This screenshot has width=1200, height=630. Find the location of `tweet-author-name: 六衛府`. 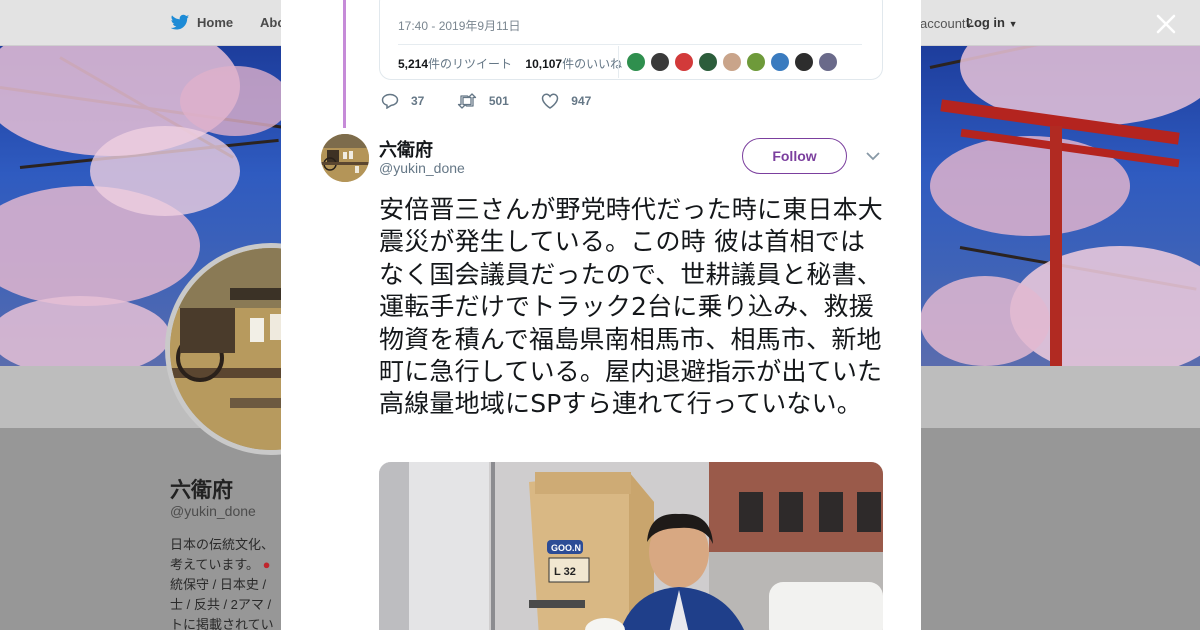

tweet-author-name: 六衛府 is located at coordinates (406, 149).